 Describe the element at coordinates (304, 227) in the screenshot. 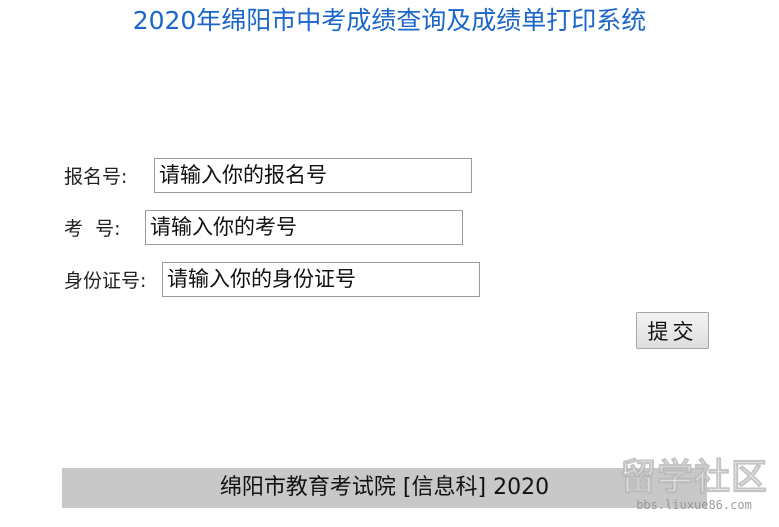

I see `exam-number-input` at that location.